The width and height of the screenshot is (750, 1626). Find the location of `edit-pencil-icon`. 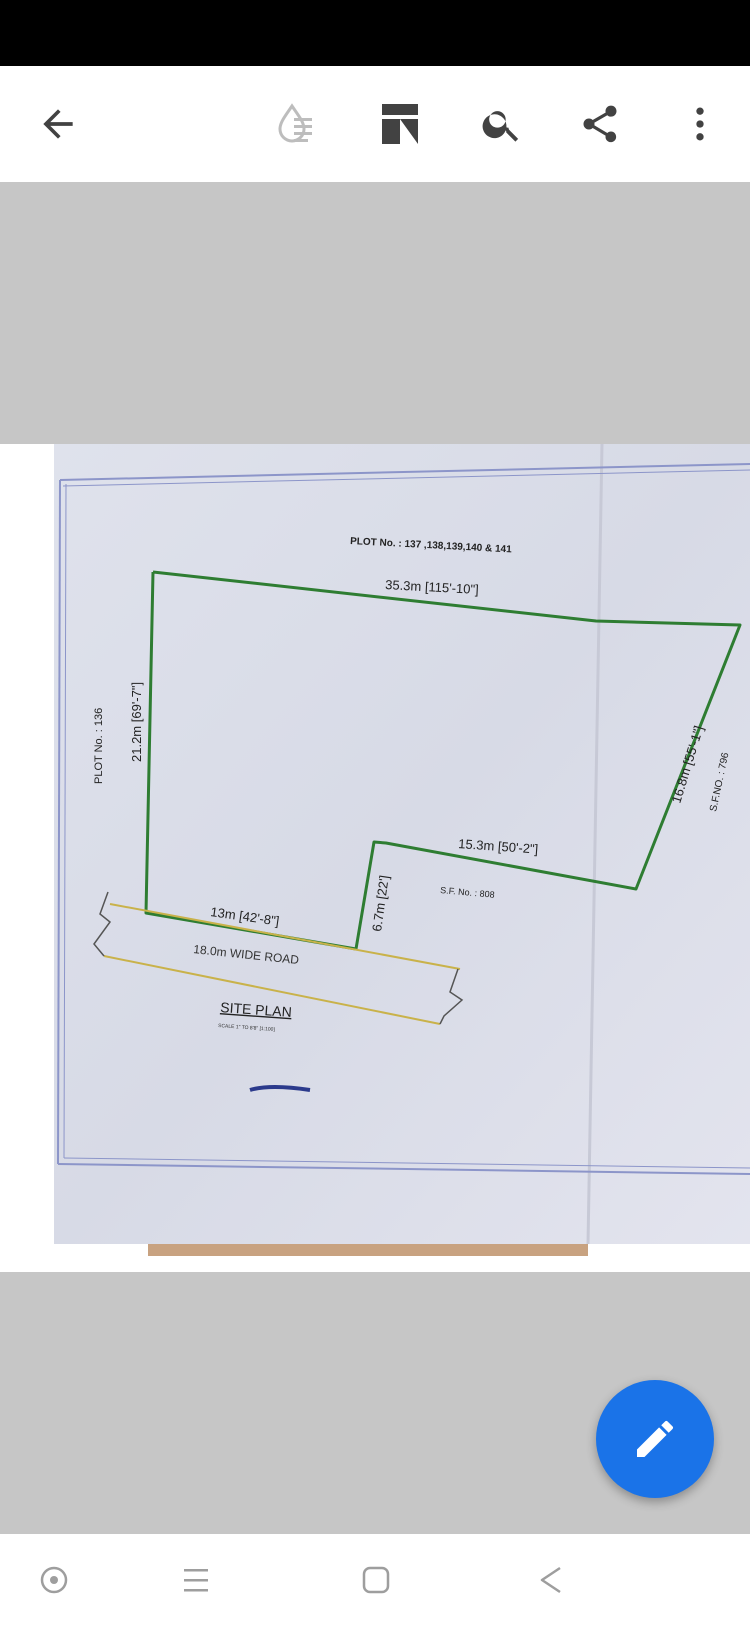

edit-pencil-icon is located at coordinates (655, 1439).